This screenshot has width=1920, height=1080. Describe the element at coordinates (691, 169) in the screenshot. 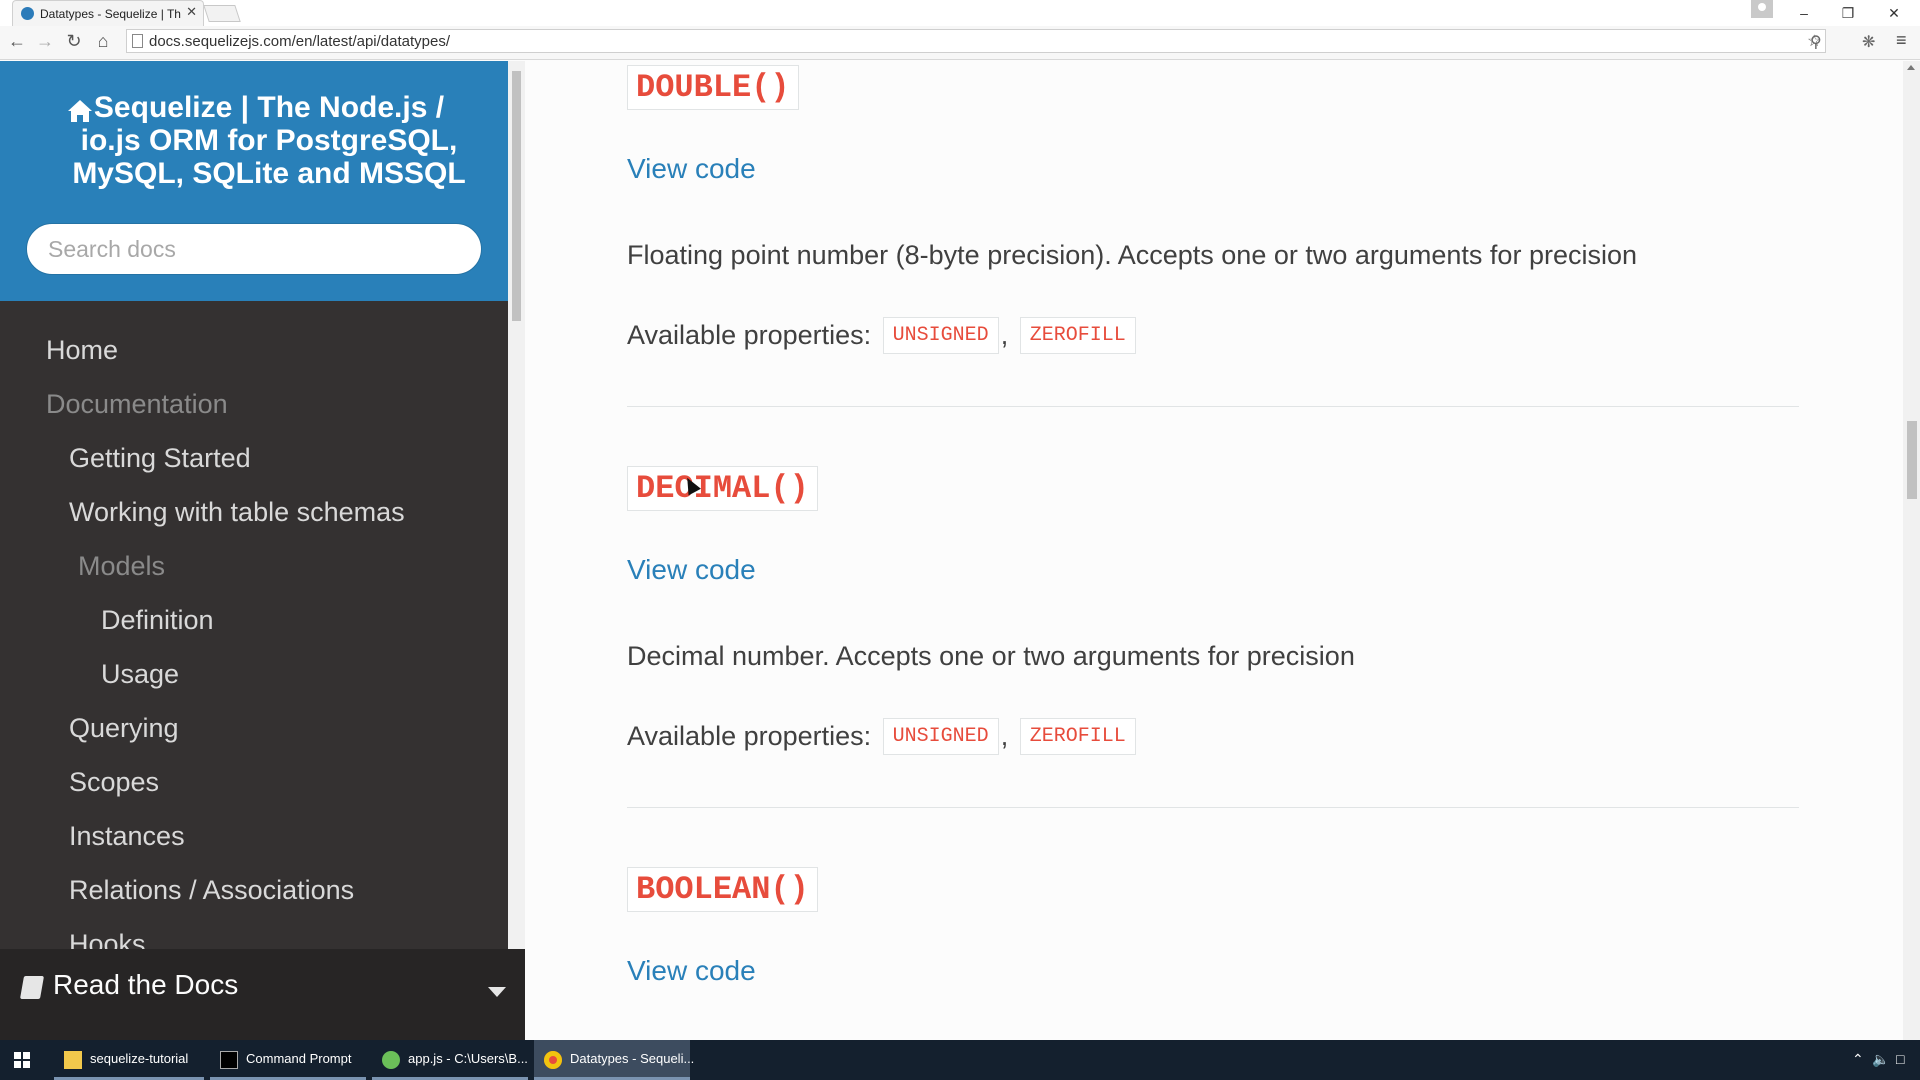

I see `double-view-code-link: View code` at that location.